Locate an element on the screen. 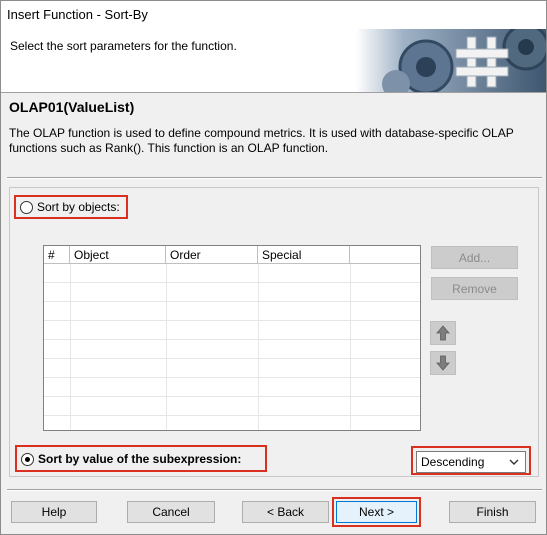 Image resolution: width=547 pixels, height=535 pixels. move-down-button is located at coordinates (443, 363).